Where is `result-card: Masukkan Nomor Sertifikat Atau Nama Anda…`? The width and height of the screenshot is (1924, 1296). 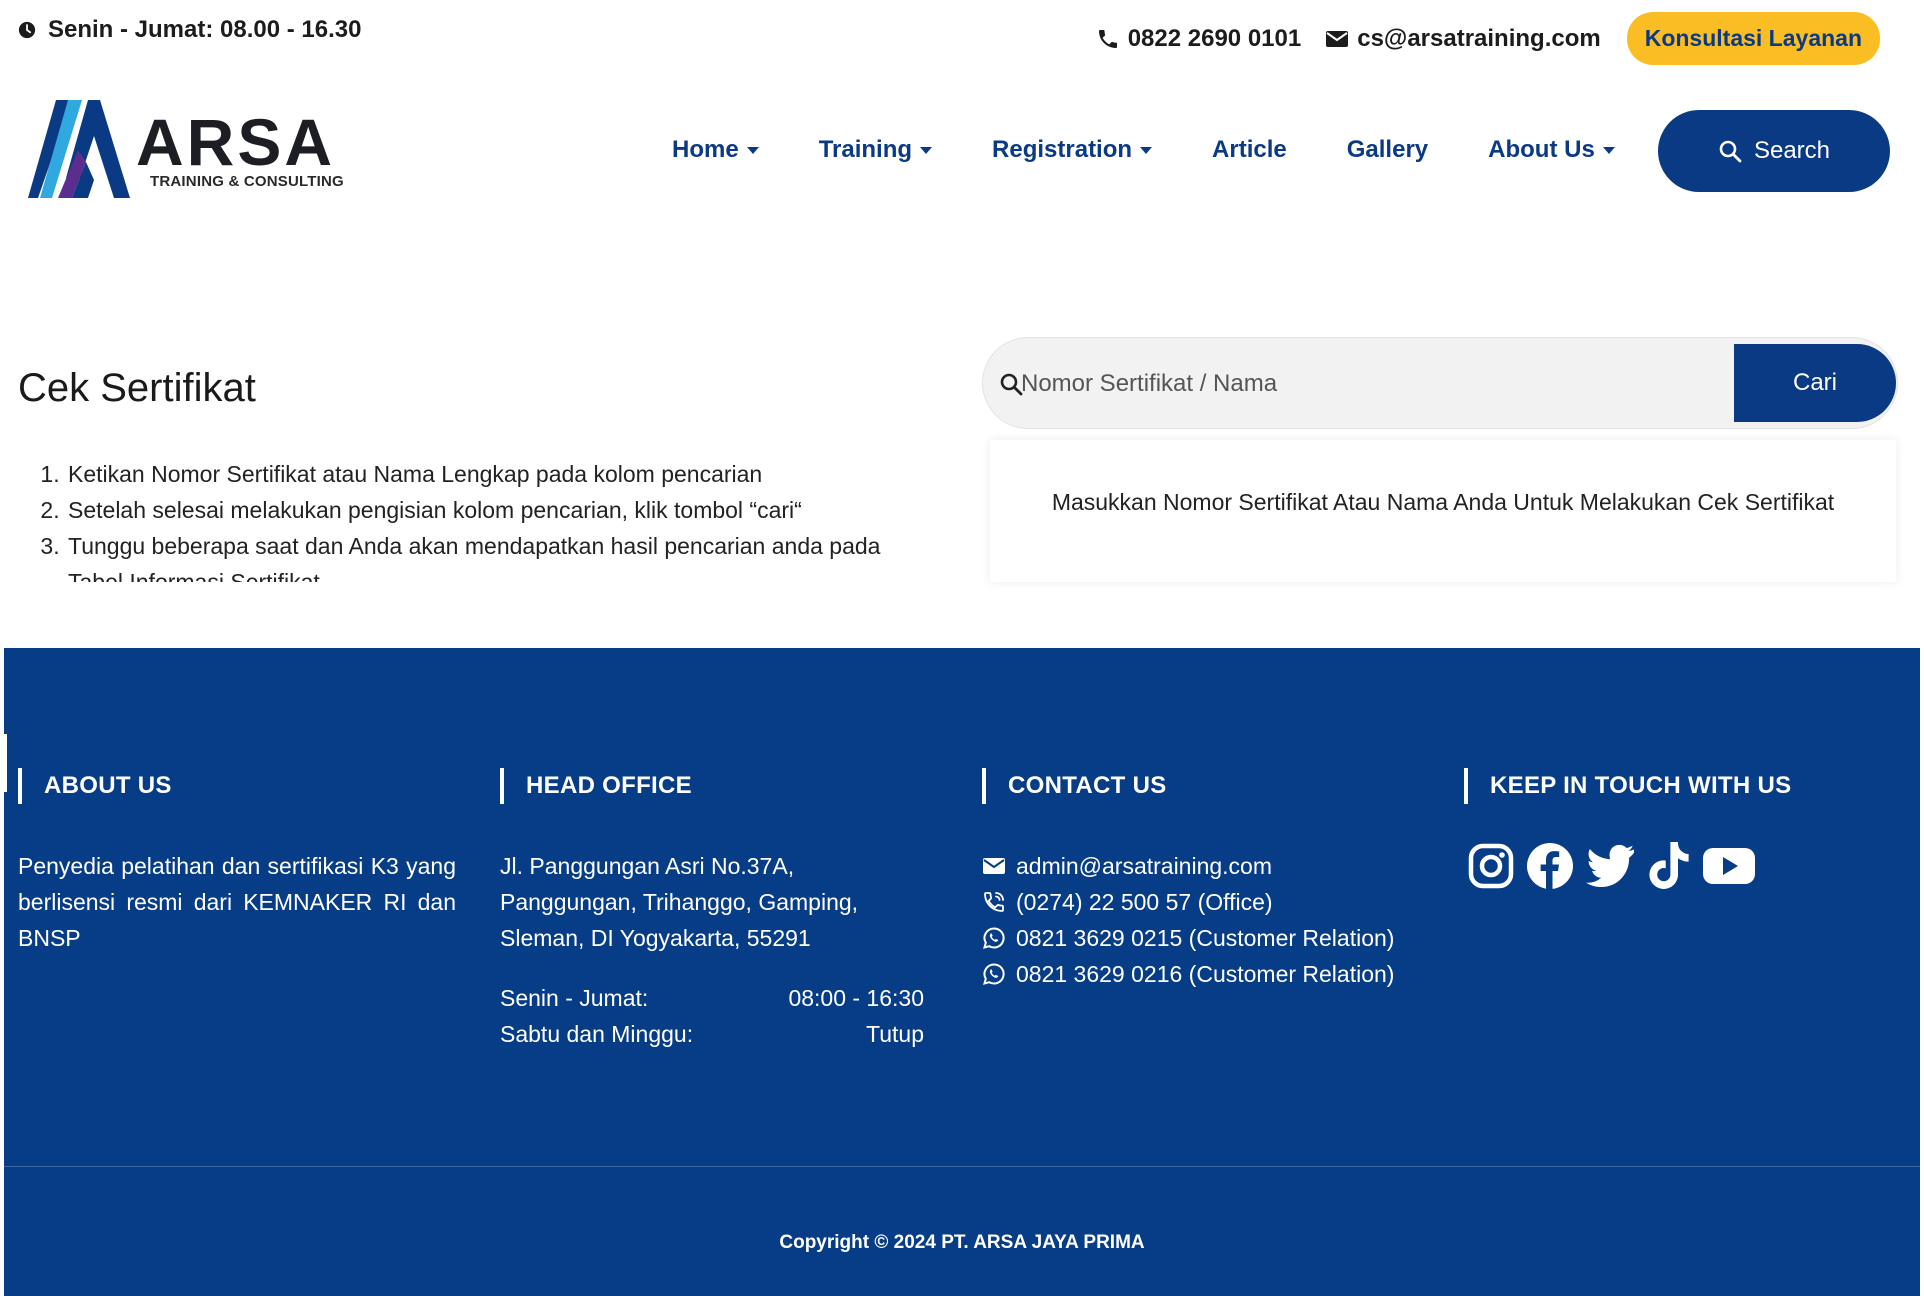 result-card: Masukkan Nomor Sertifikat Atau Nama Anda… is located at coordinates (1443, 511).